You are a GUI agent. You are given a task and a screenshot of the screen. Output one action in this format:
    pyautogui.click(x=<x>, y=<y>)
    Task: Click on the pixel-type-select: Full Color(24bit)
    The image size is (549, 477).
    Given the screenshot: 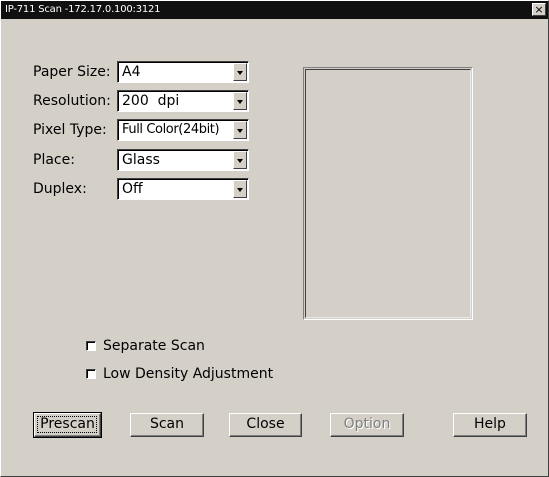 What is the action you would take?
    pyautogui.click(x=183, y=130)
    